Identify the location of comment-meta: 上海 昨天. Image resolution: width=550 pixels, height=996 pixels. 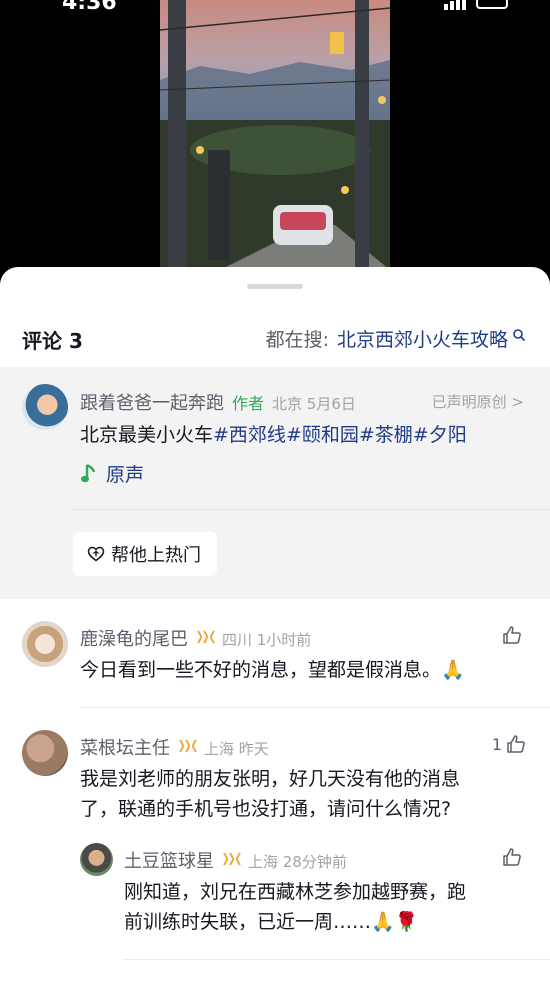
(236, 749).